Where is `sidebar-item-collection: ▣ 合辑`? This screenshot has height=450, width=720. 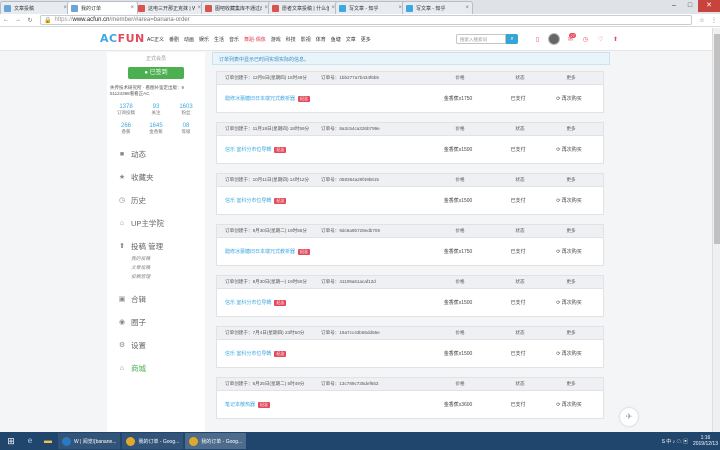 sidebar-item-collection: ▣ 合辑 is located at coordinates (156, 299).